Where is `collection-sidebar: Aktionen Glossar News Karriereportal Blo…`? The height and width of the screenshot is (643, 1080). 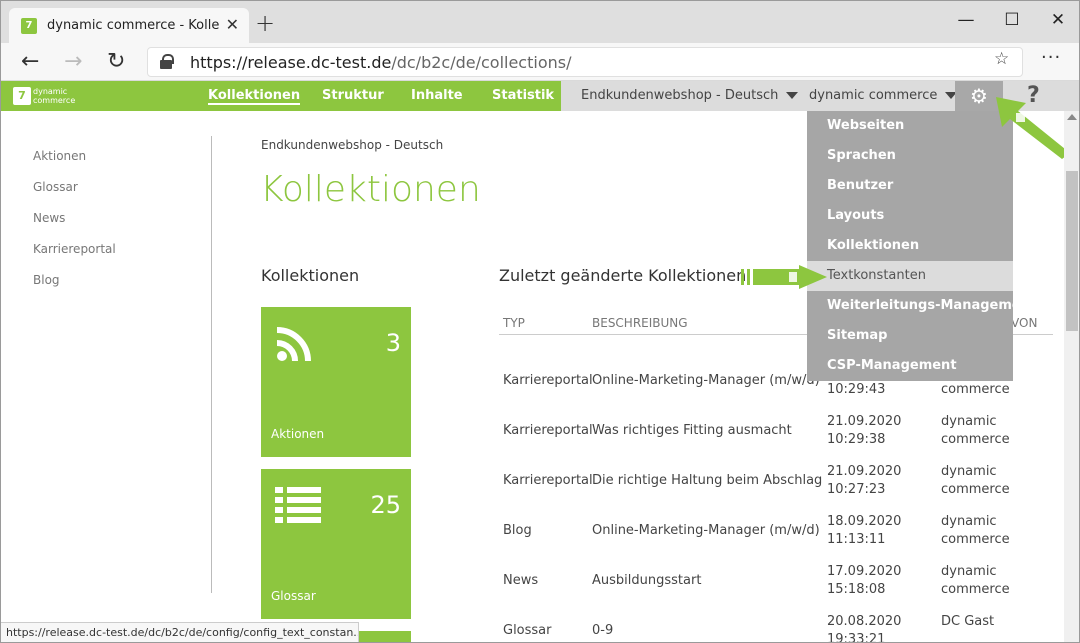 collection-sidebar: Aktionen Glossar News Karriereportal Blo… is located at coordinates (74, 226).